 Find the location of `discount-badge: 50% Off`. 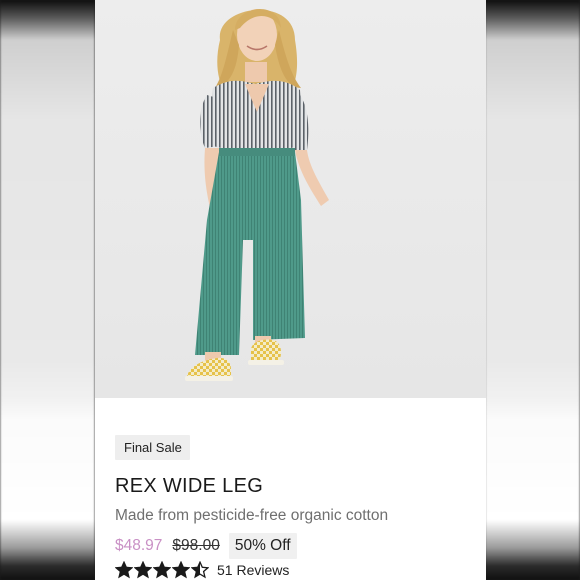

discount-badge: 50% Off is located at coordinates (262, 546).